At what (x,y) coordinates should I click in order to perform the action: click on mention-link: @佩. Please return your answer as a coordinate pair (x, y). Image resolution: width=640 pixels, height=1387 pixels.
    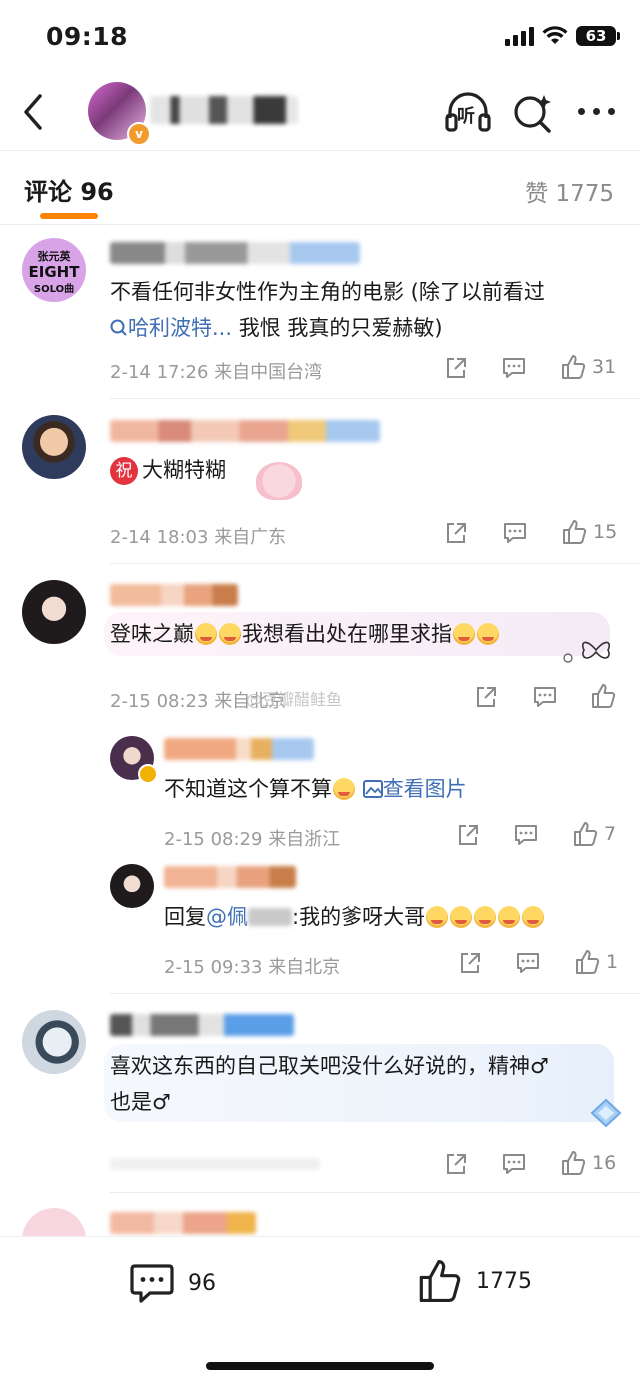
    Looking at the image, I should click on (227, 917).